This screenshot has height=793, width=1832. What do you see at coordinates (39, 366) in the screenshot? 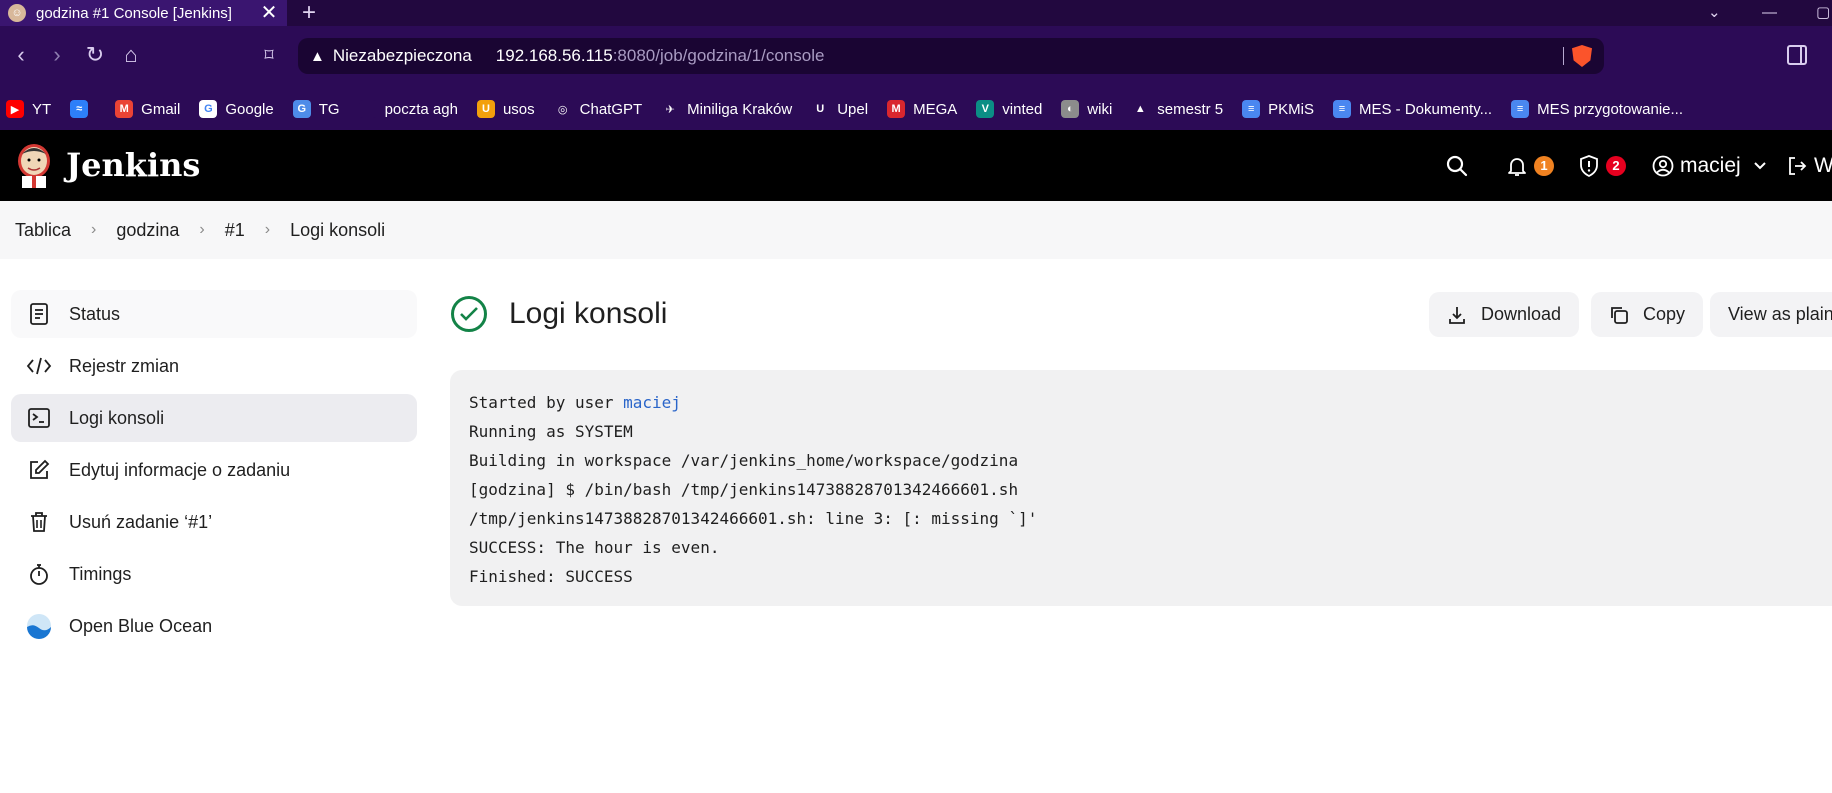
I see `code-icon` at bounding box center [39, 366].